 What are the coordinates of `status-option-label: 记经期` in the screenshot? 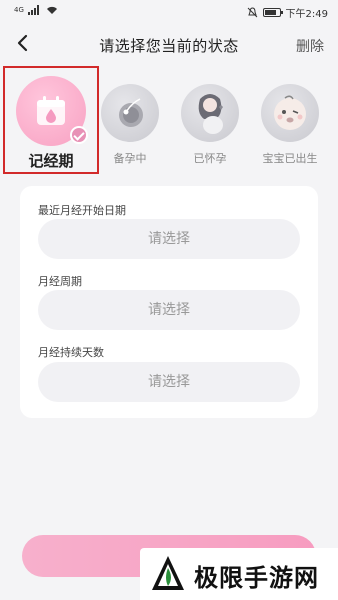 It's located at (51, 161).